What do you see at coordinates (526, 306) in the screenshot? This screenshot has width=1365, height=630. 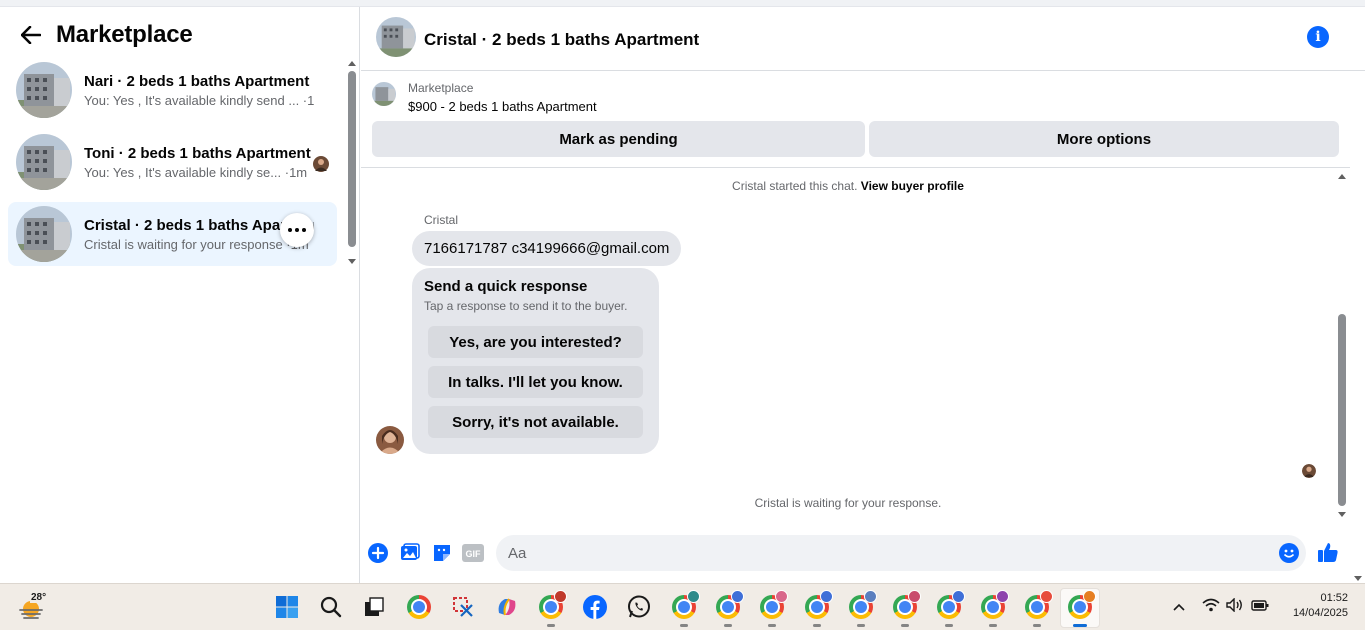 I see `quick-response-subtitle: Tap a response to send it to the buyer.` at bounding box center [526, 306].